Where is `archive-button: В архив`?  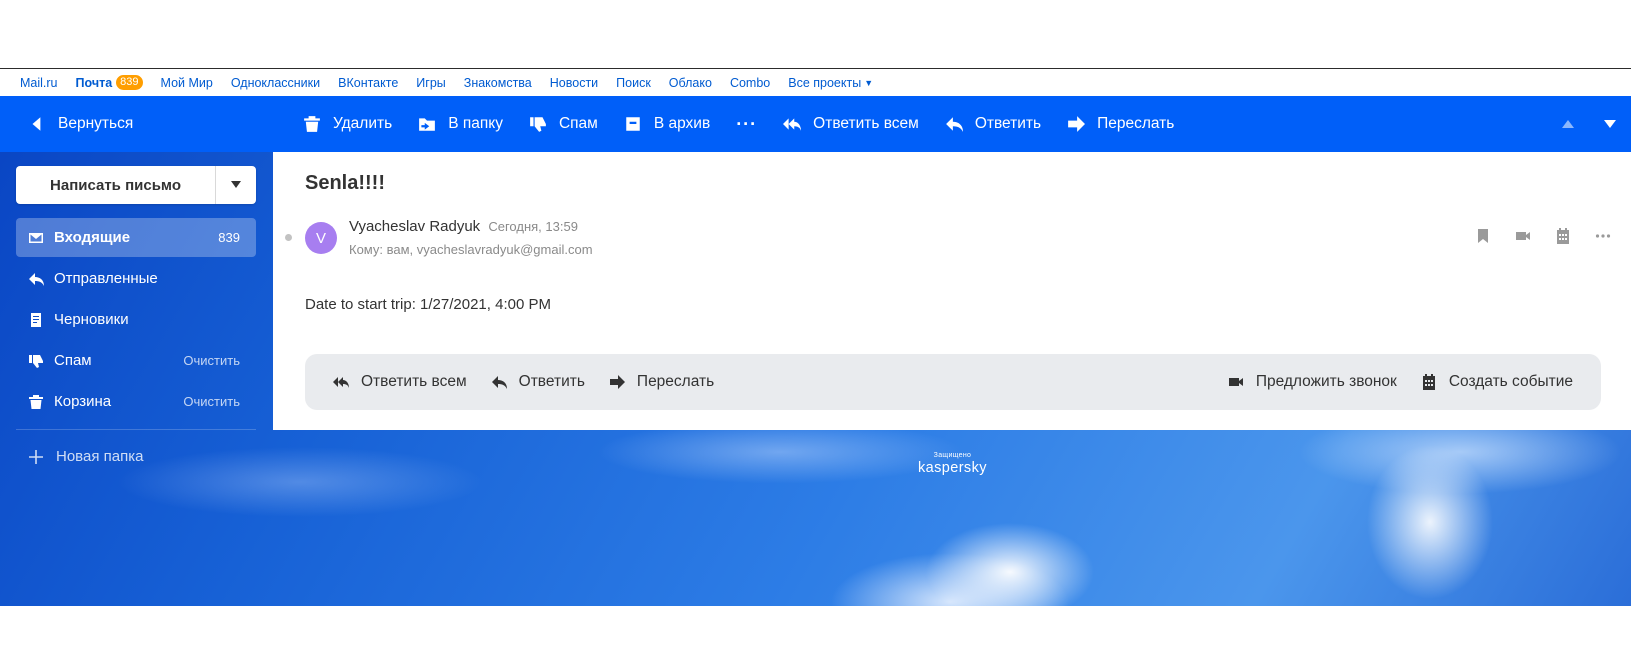 archive-button: В архив is located at coordinates (667, 124).